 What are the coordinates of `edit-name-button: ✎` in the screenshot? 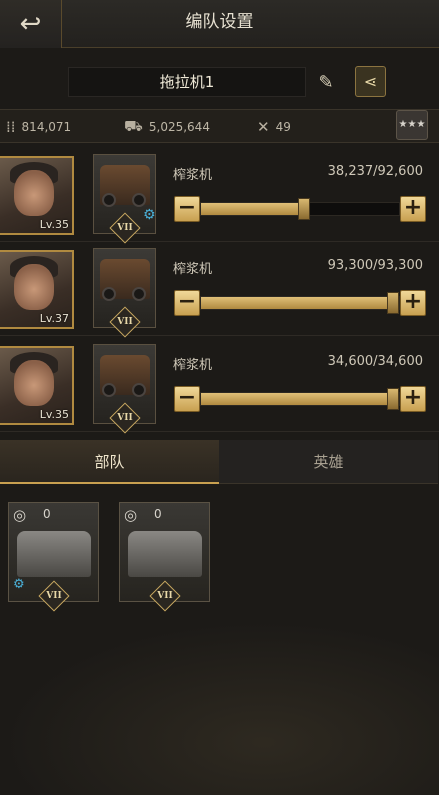 It's located at (326, 82).